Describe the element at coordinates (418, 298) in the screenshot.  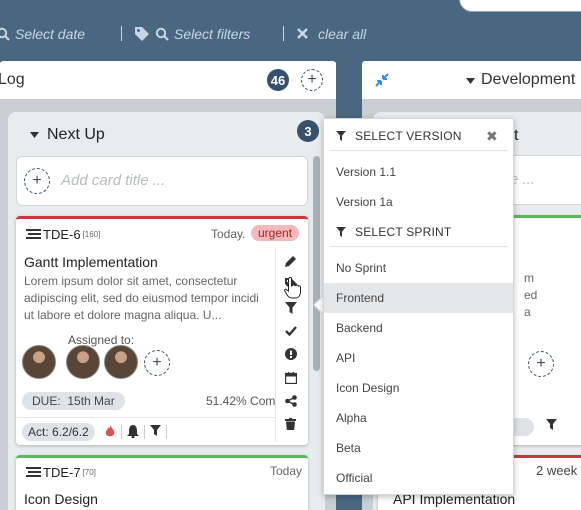
I see `sprint-option-active: Frontend` at that location.